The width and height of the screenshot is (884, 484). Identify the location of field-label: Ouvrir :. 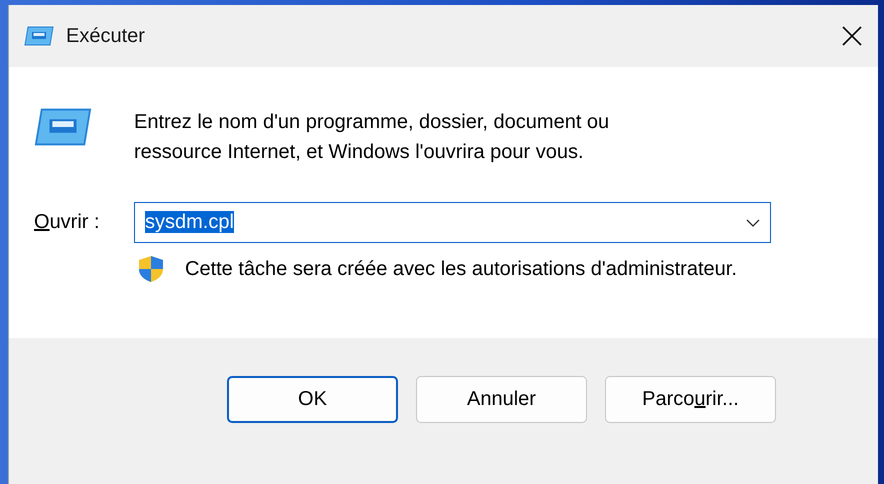
(67, 222).